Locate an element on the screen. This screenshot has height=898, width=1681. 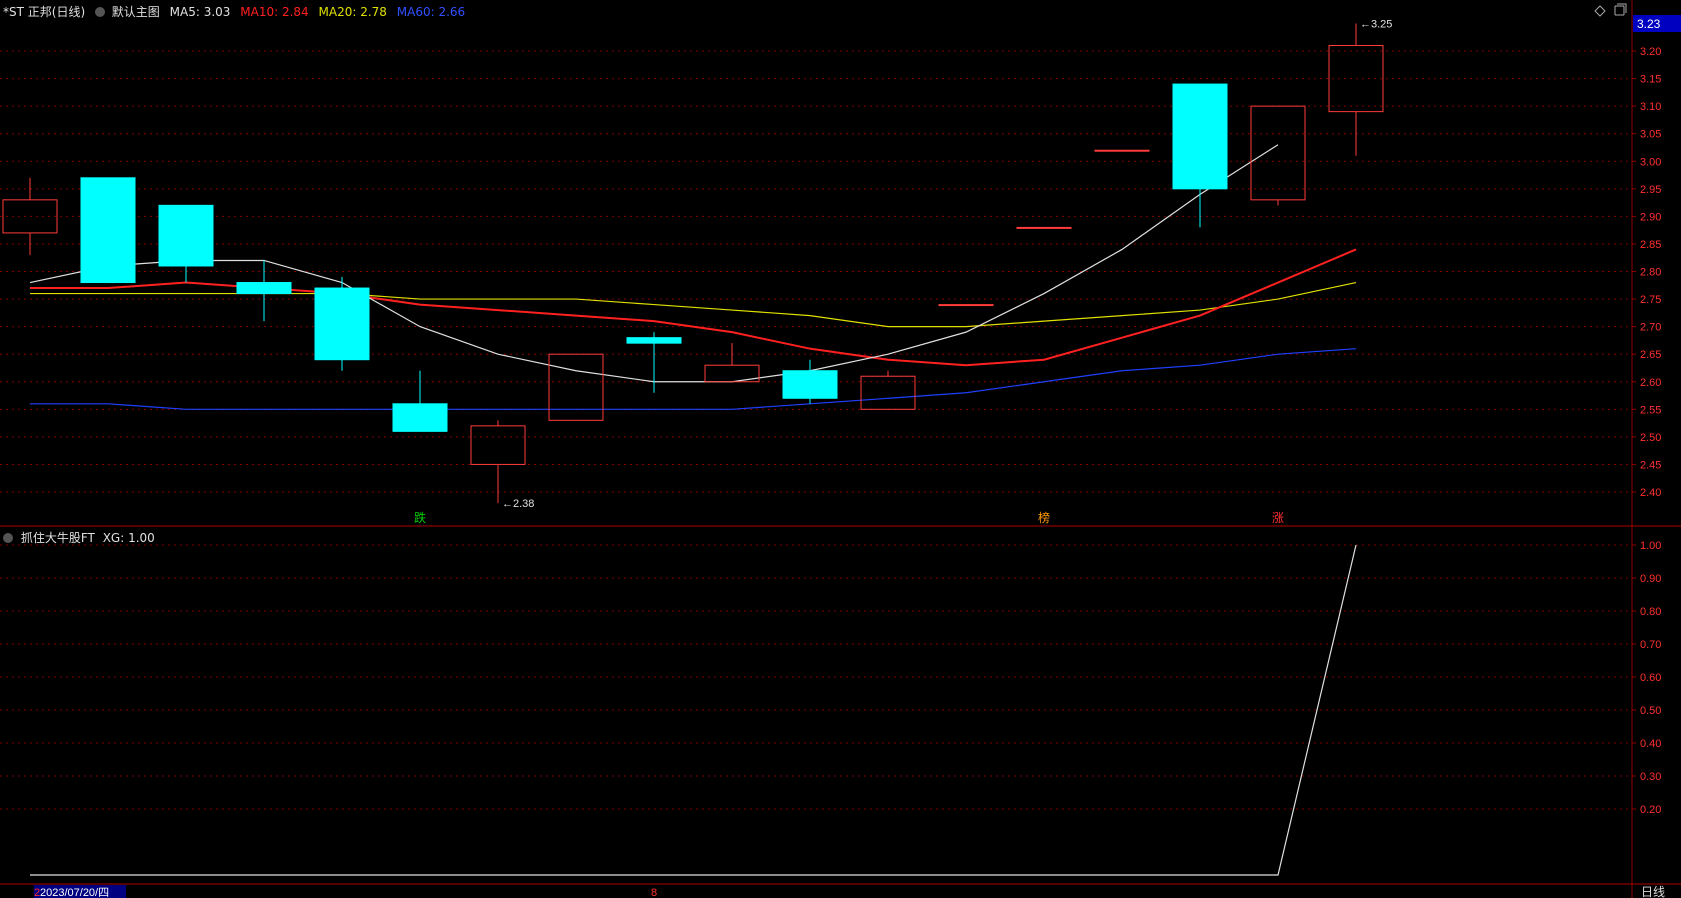
y-tick-label: 0.70 is located at coordinates (1650, 645).